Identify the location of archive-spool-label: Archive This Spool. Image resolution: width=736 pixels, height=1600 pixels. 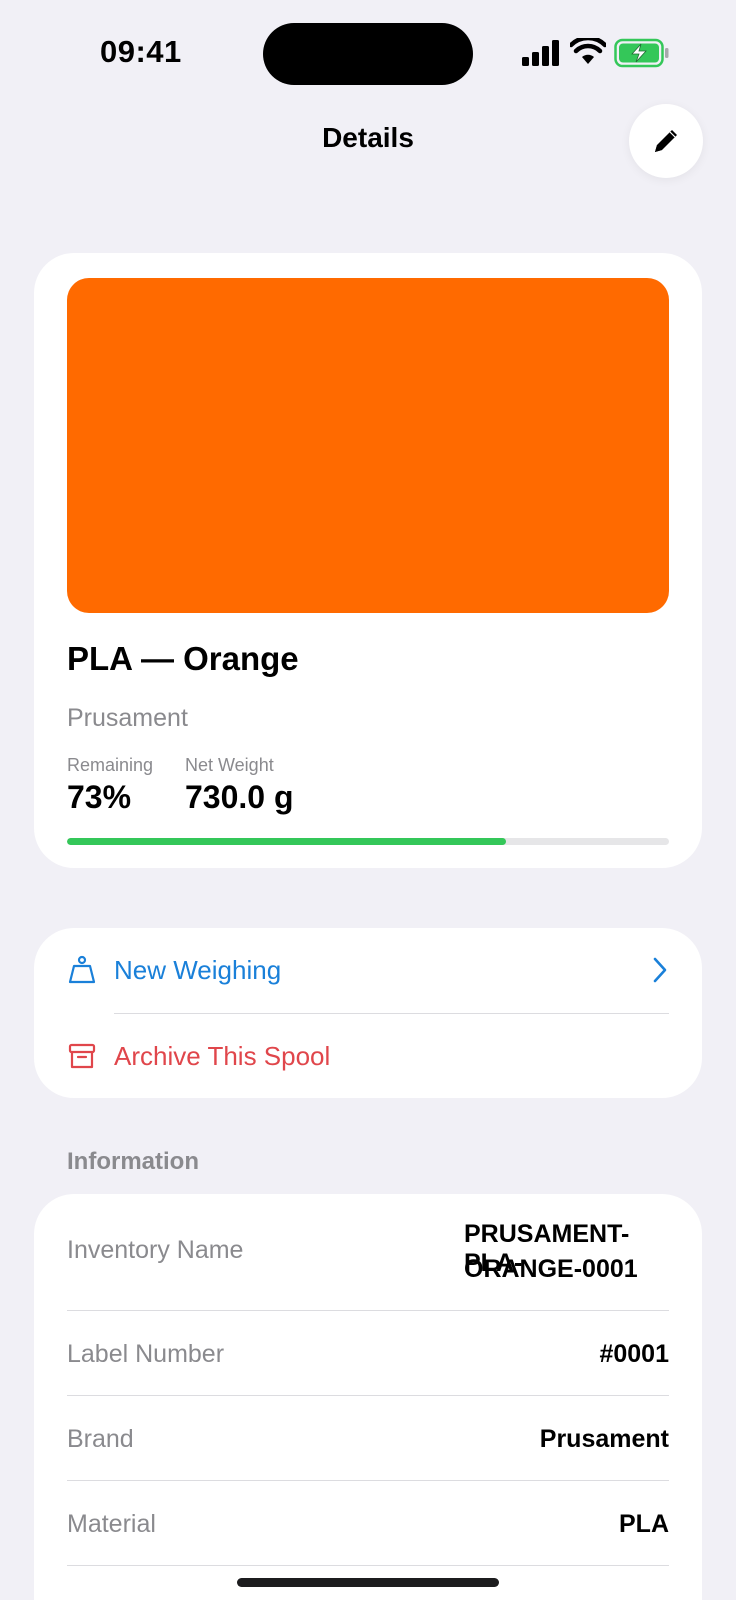
(222, 1055).